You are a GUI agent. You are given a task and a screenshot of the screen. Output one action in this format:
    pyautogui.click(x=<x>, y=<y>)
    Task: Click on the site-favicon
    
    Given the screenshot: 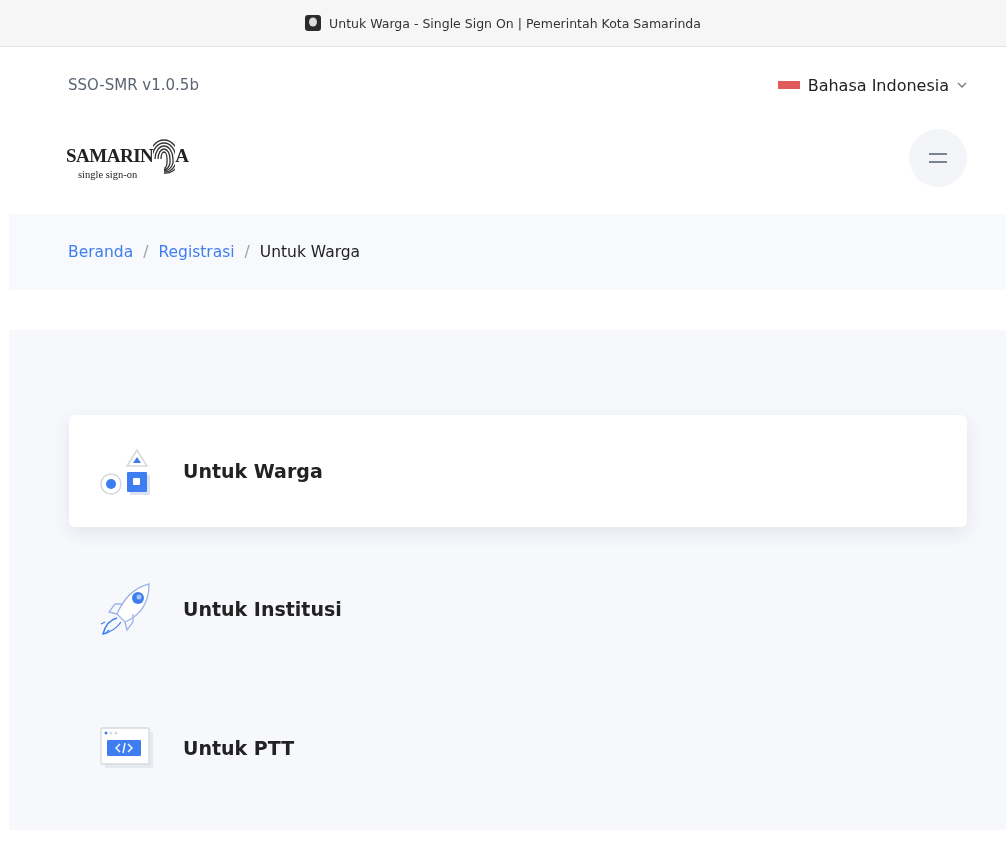 What is the action you would take?
    pyautogui.click(x=313, y=23)
    